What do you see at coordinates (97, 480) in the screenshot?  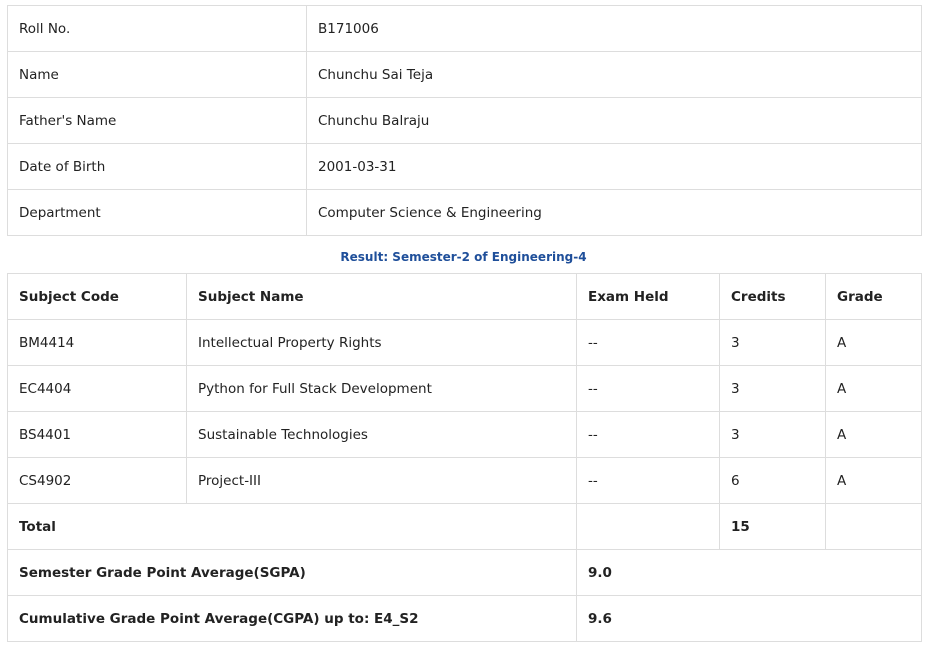 I see `subject-code: CS4902` at bounding box center [97, 480].